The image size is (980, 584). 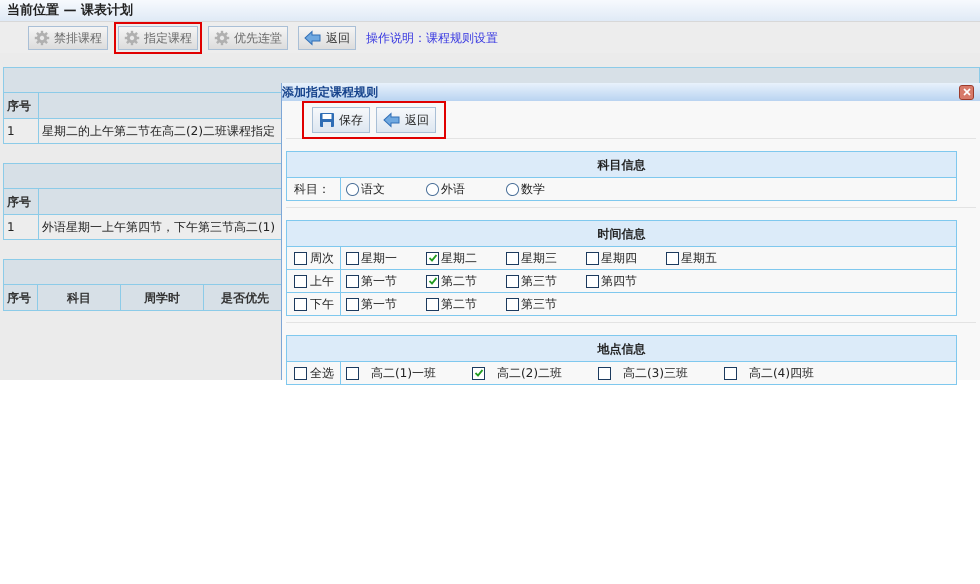 What do you see at coordinates (533, 189) in the screenshot?
I see `option-label: 数学` at bounding box center [533, 189].